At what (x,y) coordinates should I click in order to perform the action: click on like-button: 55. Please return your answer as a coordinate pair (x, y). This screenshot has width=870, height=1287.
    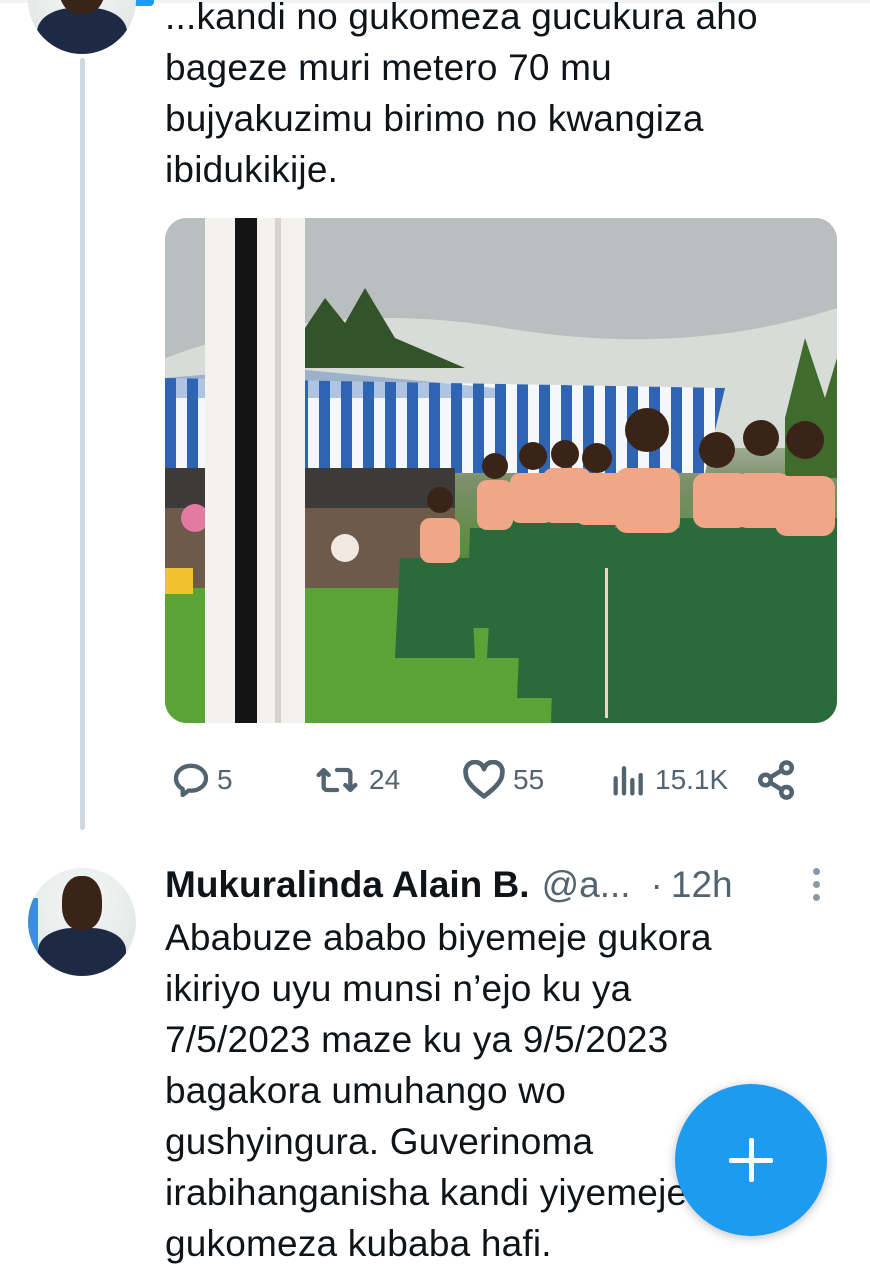
    Looking at the image, I should click on (502, 780).